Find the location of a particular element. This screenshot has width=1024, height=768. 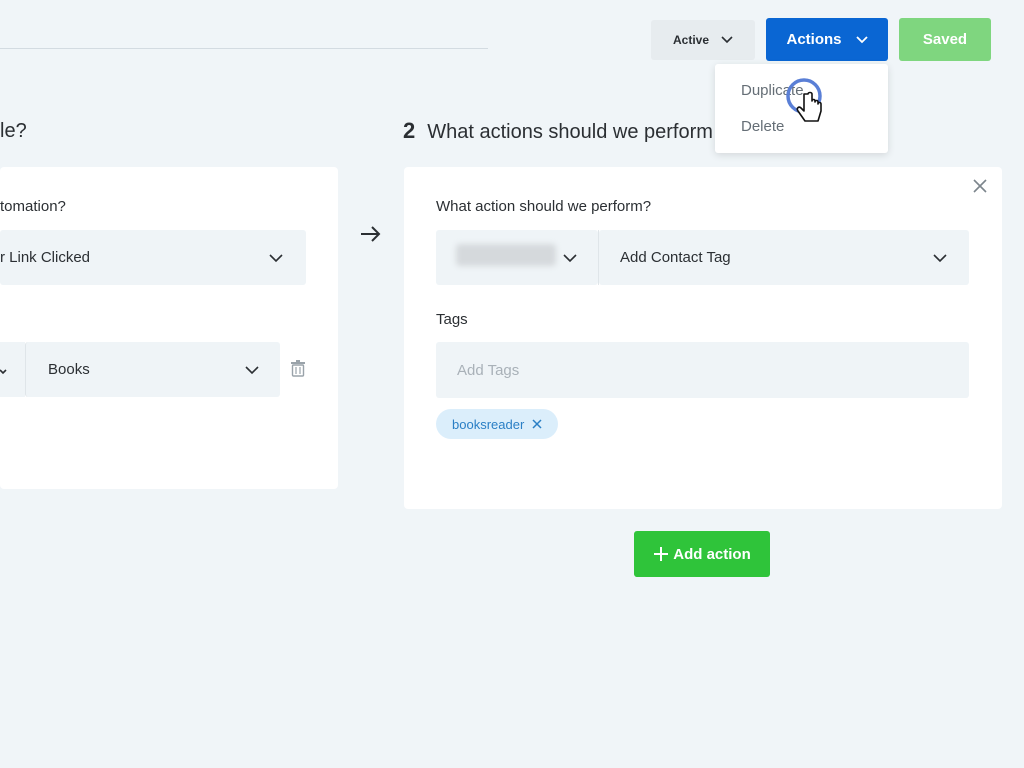

action-heading-text: What actions should we perform is located at coordinates (570, 132).